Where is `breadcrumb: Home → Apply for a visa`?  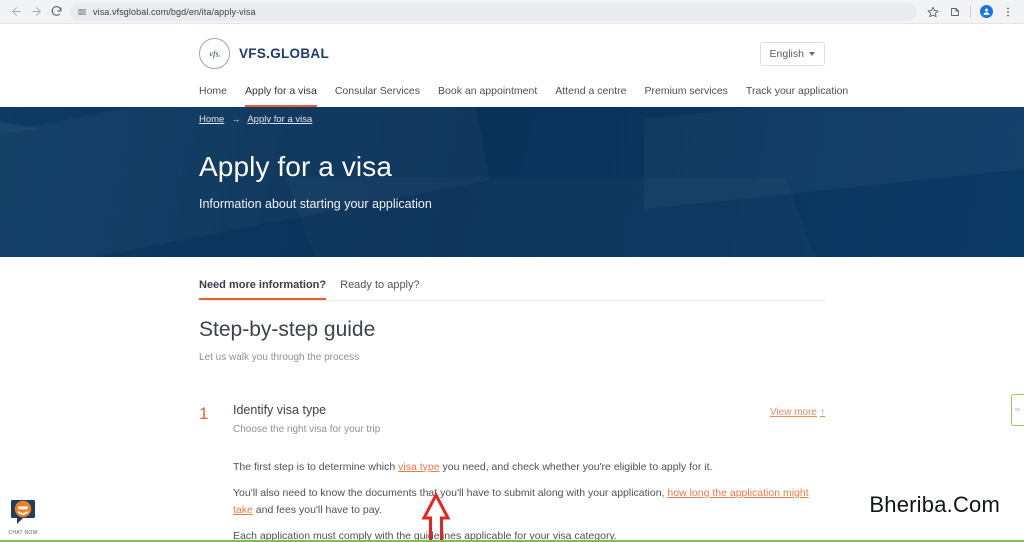
breadcrumb: Home → Apply for a visa is located at coordinates (512, 119).